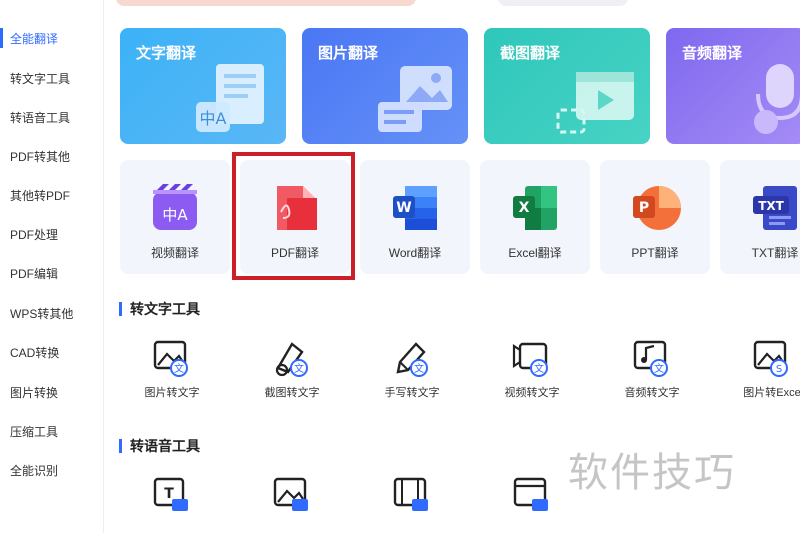  Describe the element at coordinates (34, 273) in the screenshot. I see `sidebar-item-label: PDF编辑` at that location.